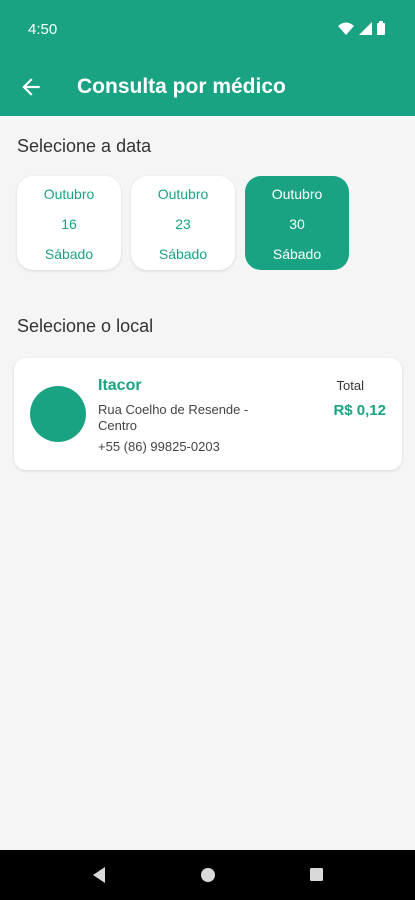 Image resolution: width=415 pixels, height=900 pixels. Describe the element at coordinates (316, 875) in the screenshot. I see `nav-recents-icon` at that location.